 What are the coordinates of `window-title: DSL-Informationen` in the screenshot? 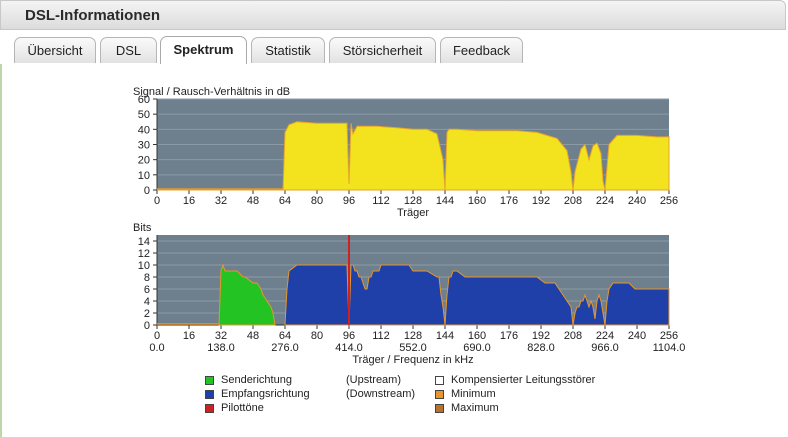 It's located at (92, 15).